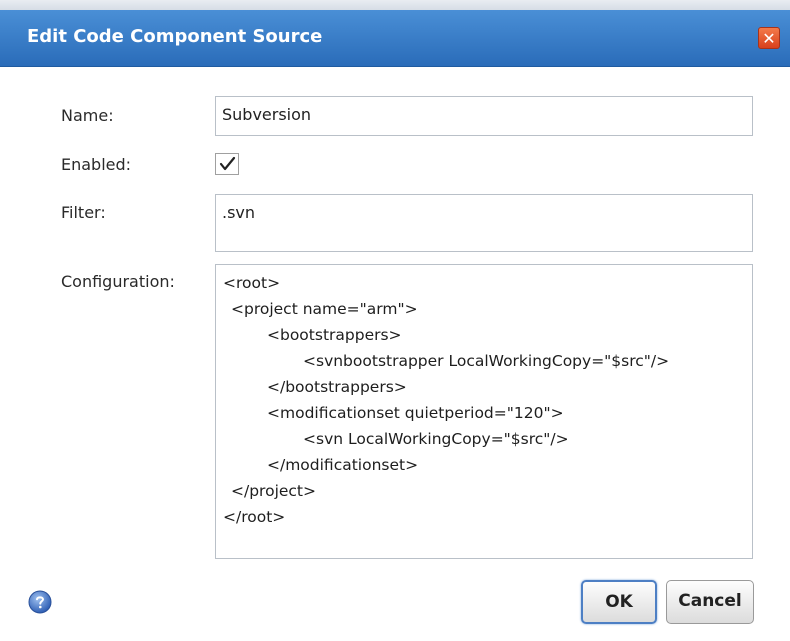  Describe the element at coordinates (254, 517) in the screenshot. I see `config-line: </root>` at that location.